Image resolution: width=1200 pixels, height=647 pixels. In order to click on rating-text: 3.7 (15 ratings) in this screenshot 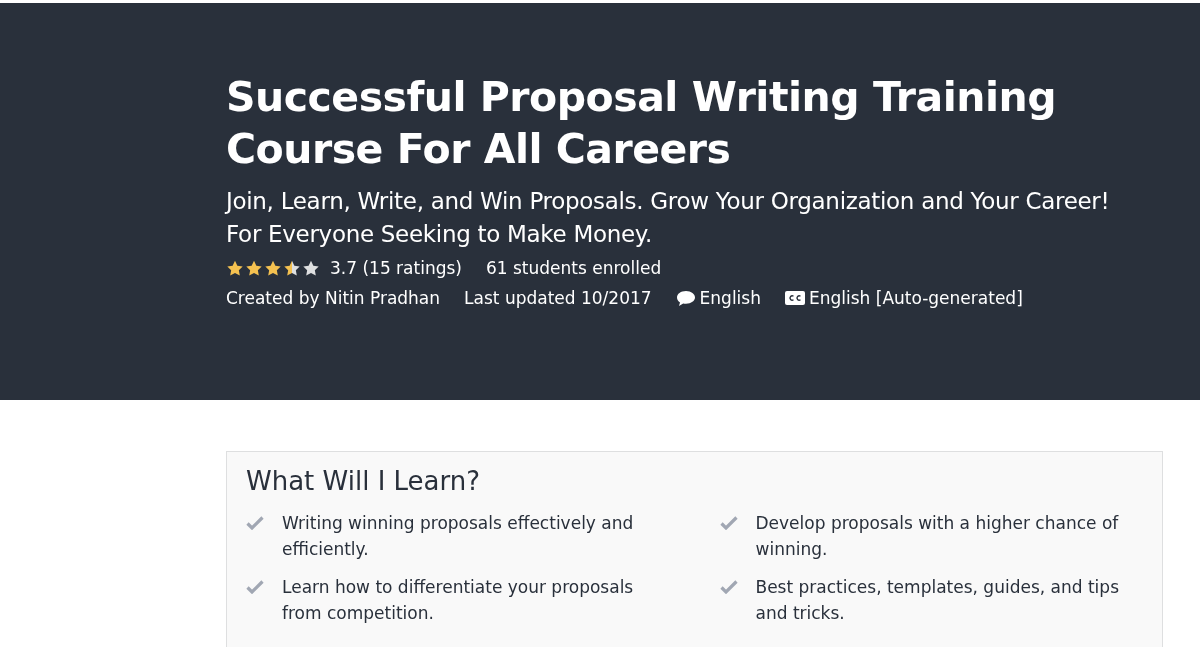, I will do `click(396, 268)`.